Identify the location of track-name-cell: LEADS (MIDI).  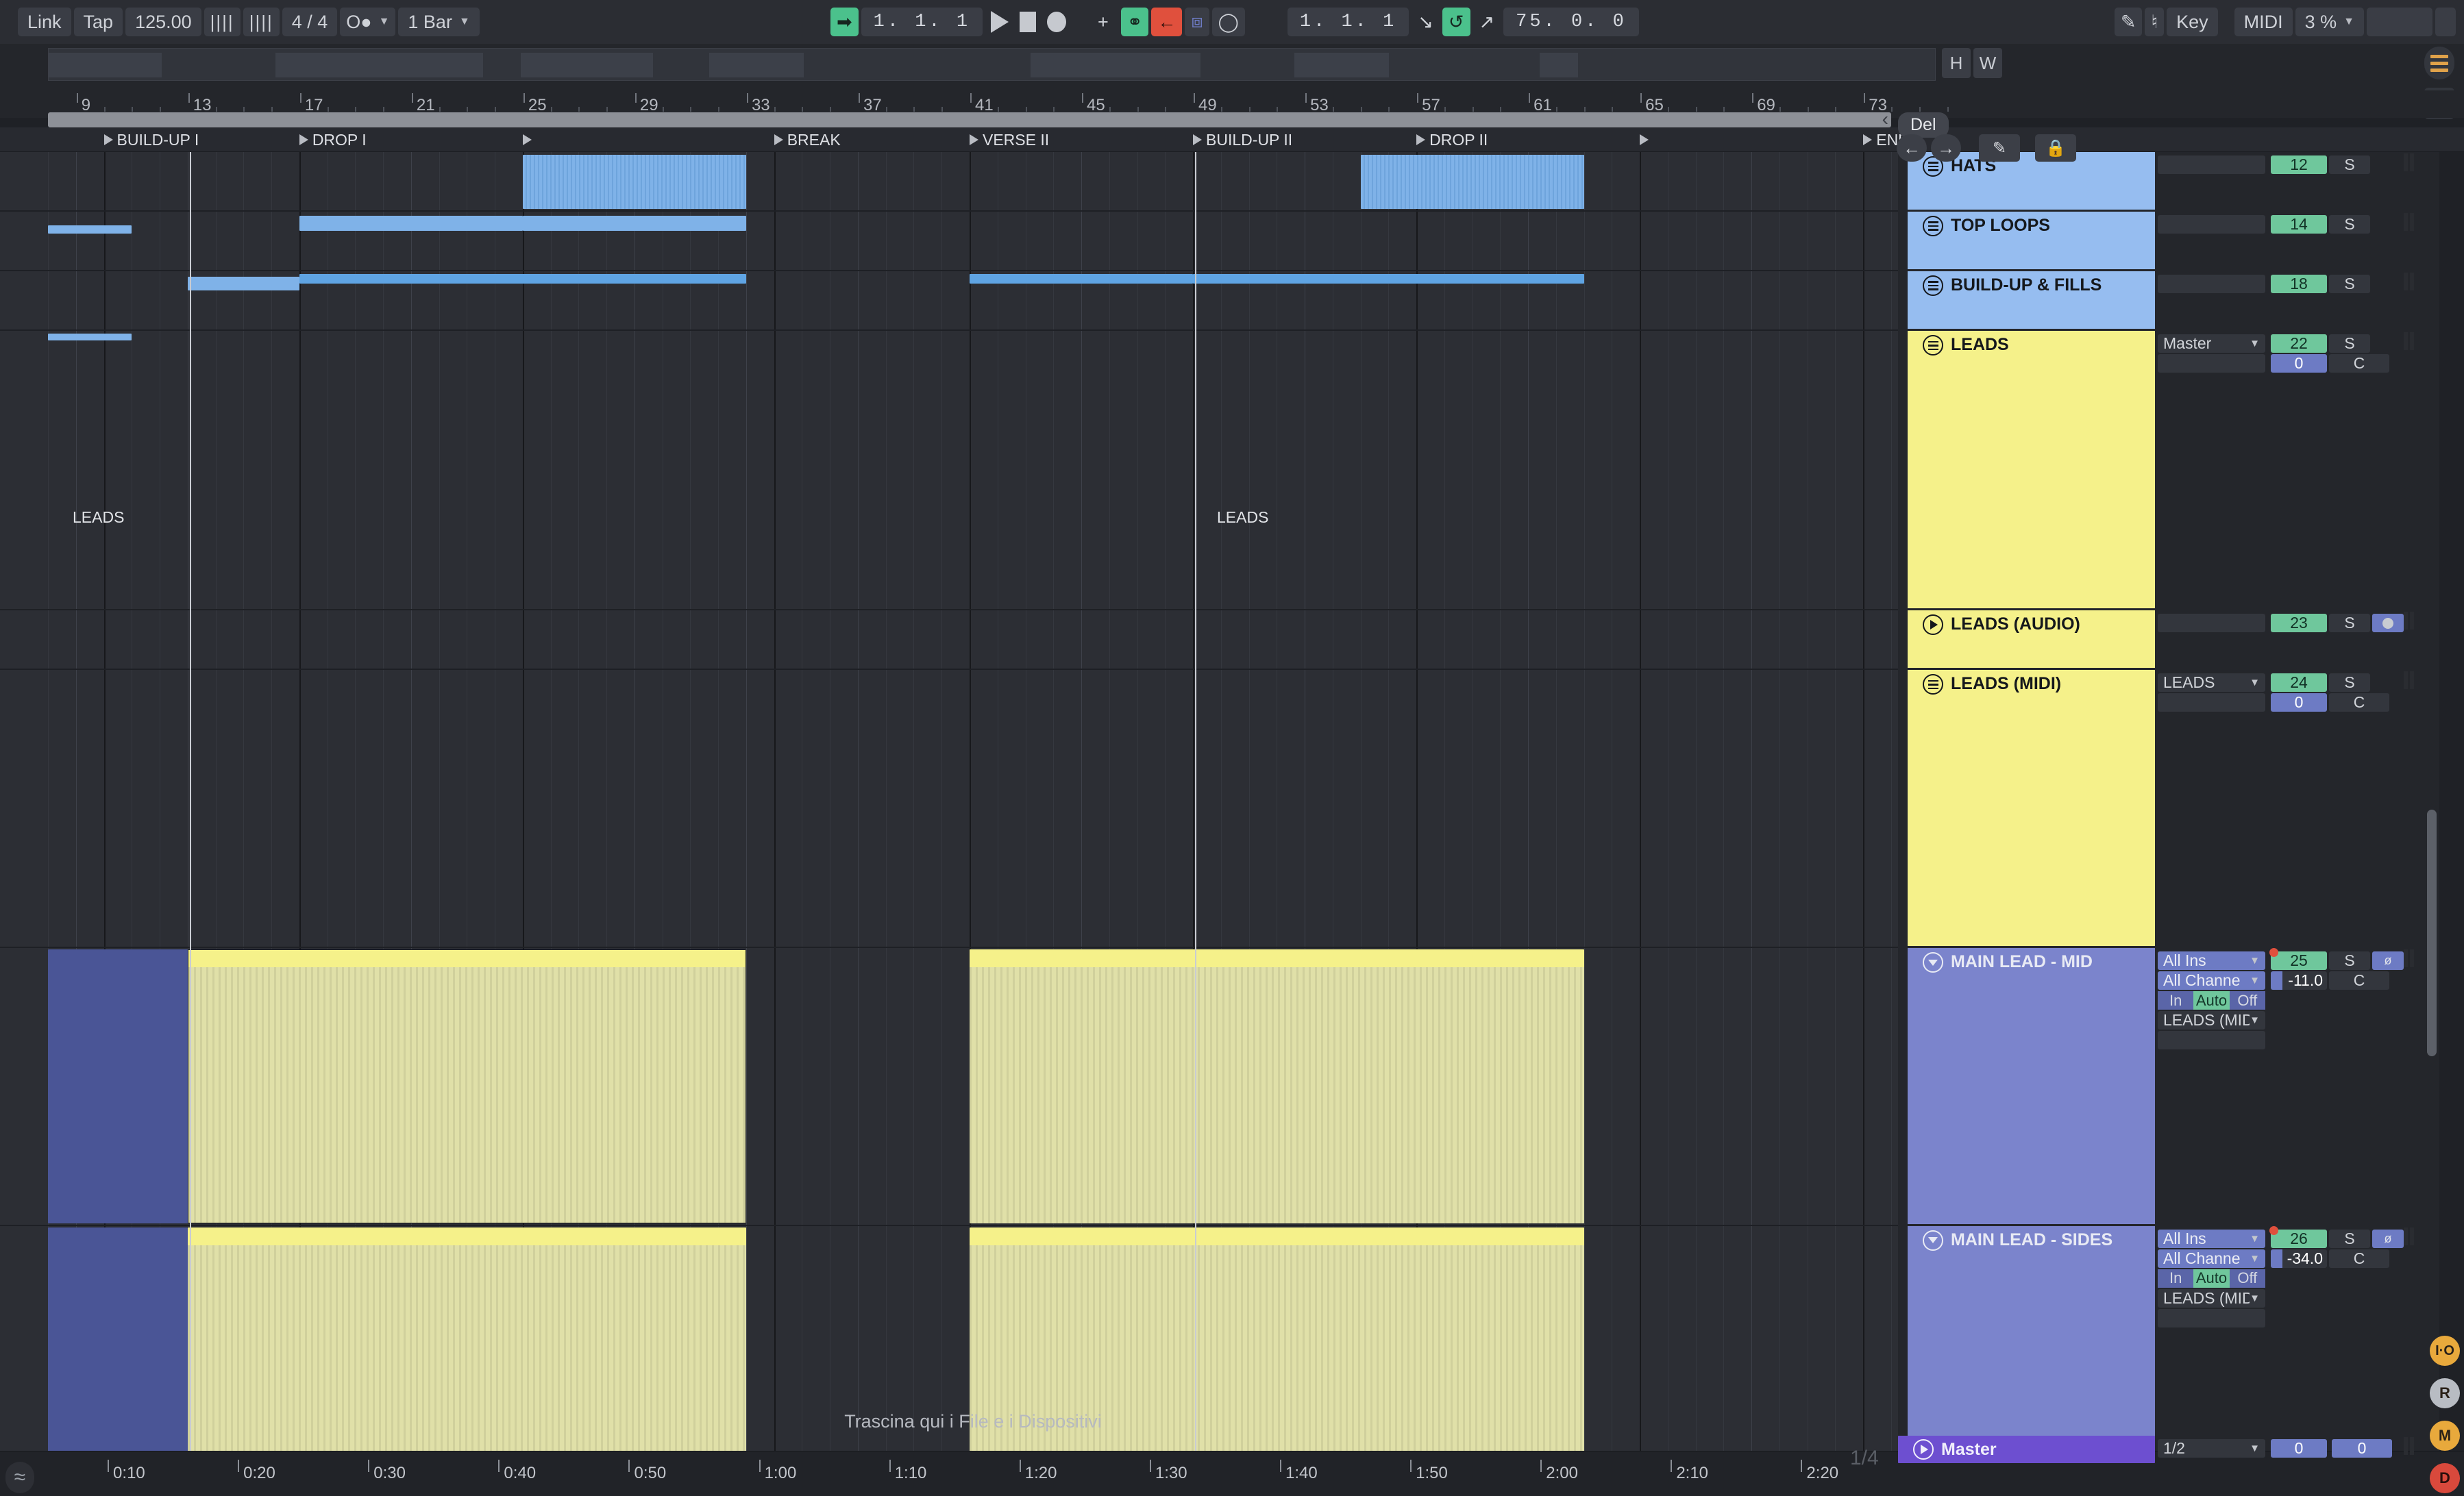
(2031, 809).